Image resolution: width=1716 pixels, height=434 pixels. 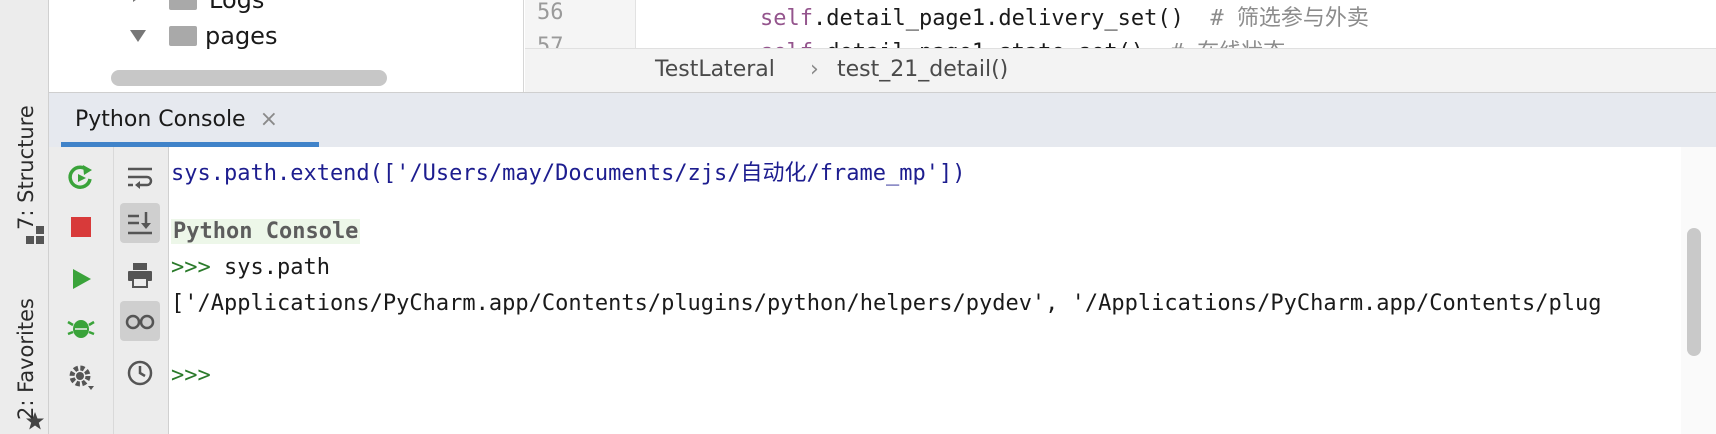 I want to click on run-icon, so click(x=82, y=279).